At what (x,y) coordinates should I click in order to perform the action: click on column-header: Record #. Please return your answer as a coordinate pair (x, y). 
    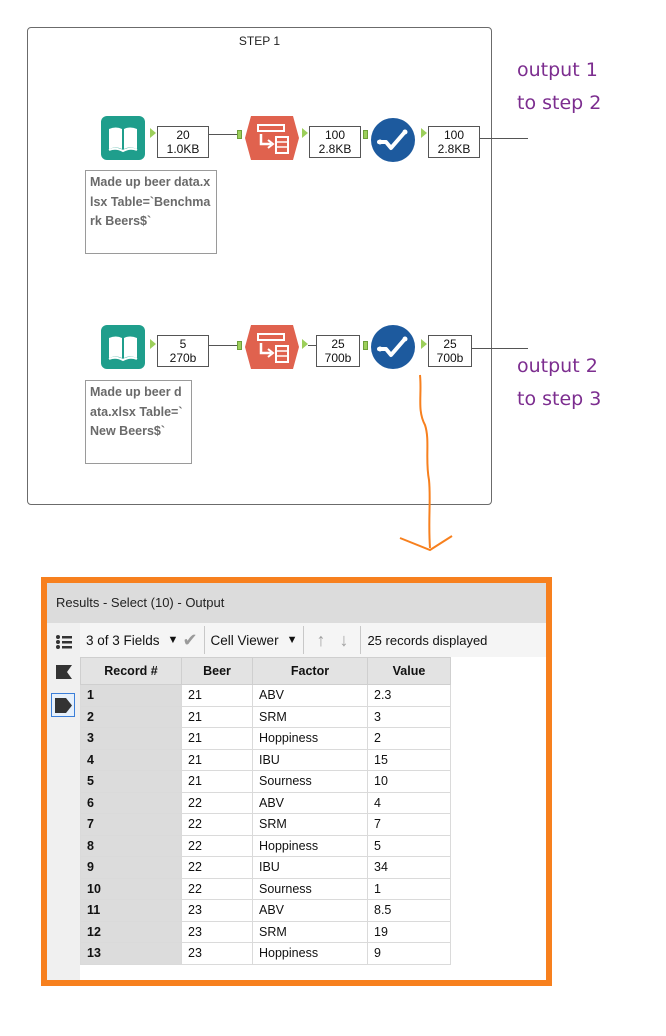
    Looking at the image, I should click on (131, 671).